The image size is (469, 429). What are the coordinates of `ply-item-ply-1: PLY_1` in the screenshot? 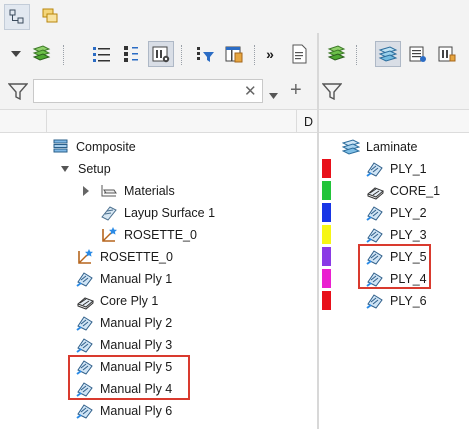 It's located at (396, 169).